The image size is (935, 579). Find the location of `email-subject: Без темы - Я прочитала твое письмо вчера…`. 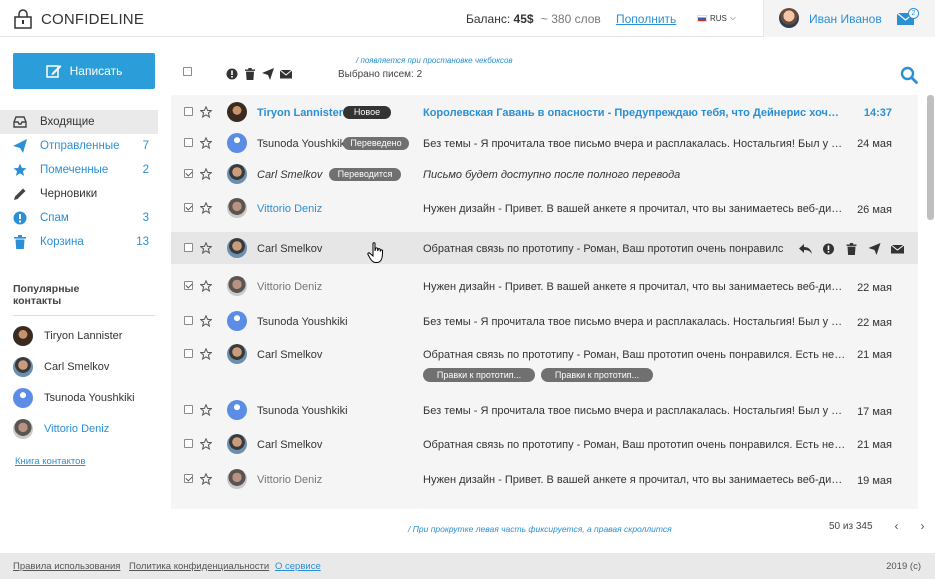

email-subject: Без темы - Я прочитала твое письмо вчера… is located at coordinates (635, 144).